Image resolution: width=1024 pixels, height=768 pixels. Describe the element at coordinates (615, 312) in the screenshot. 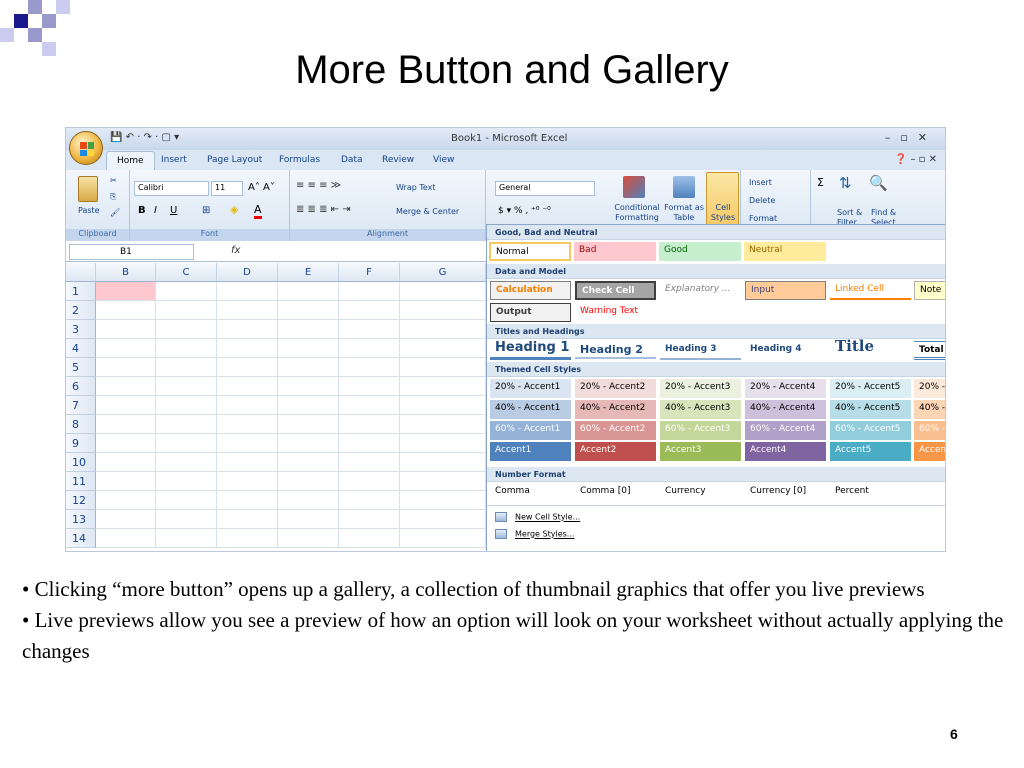

I see `style-warning-text: Warning Text` at that location.